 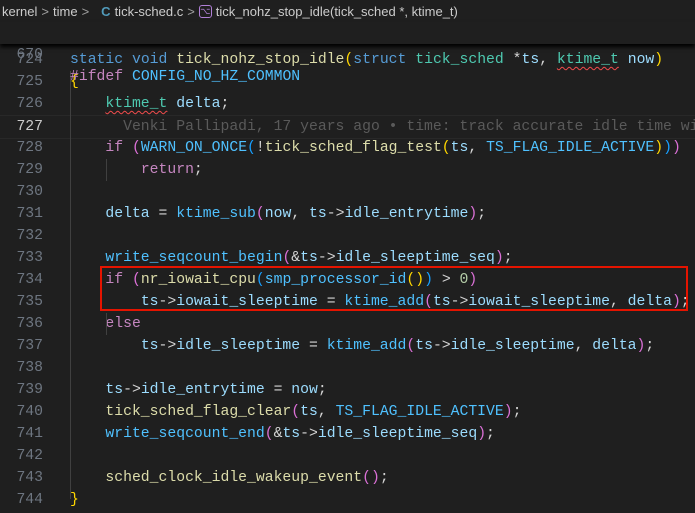 What do you see at coordinates (296, 258) in the screenshot?
I see `code-token: &` at bounding box center [296, 258].